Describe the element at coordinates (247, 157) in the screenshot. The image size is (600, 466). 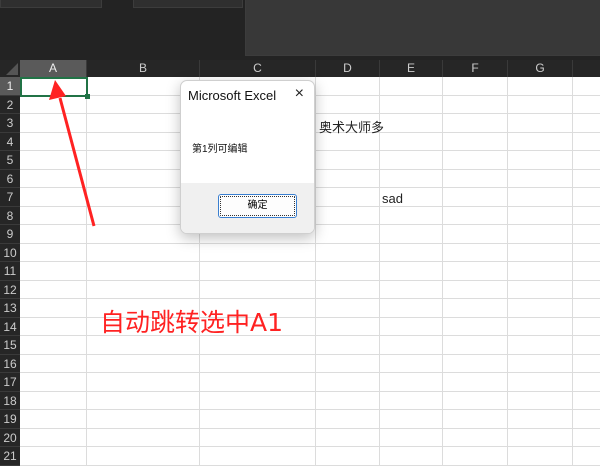
I see `message-box-dialog: Microsoft Excel × 第1列可编辑 确定` at that location.